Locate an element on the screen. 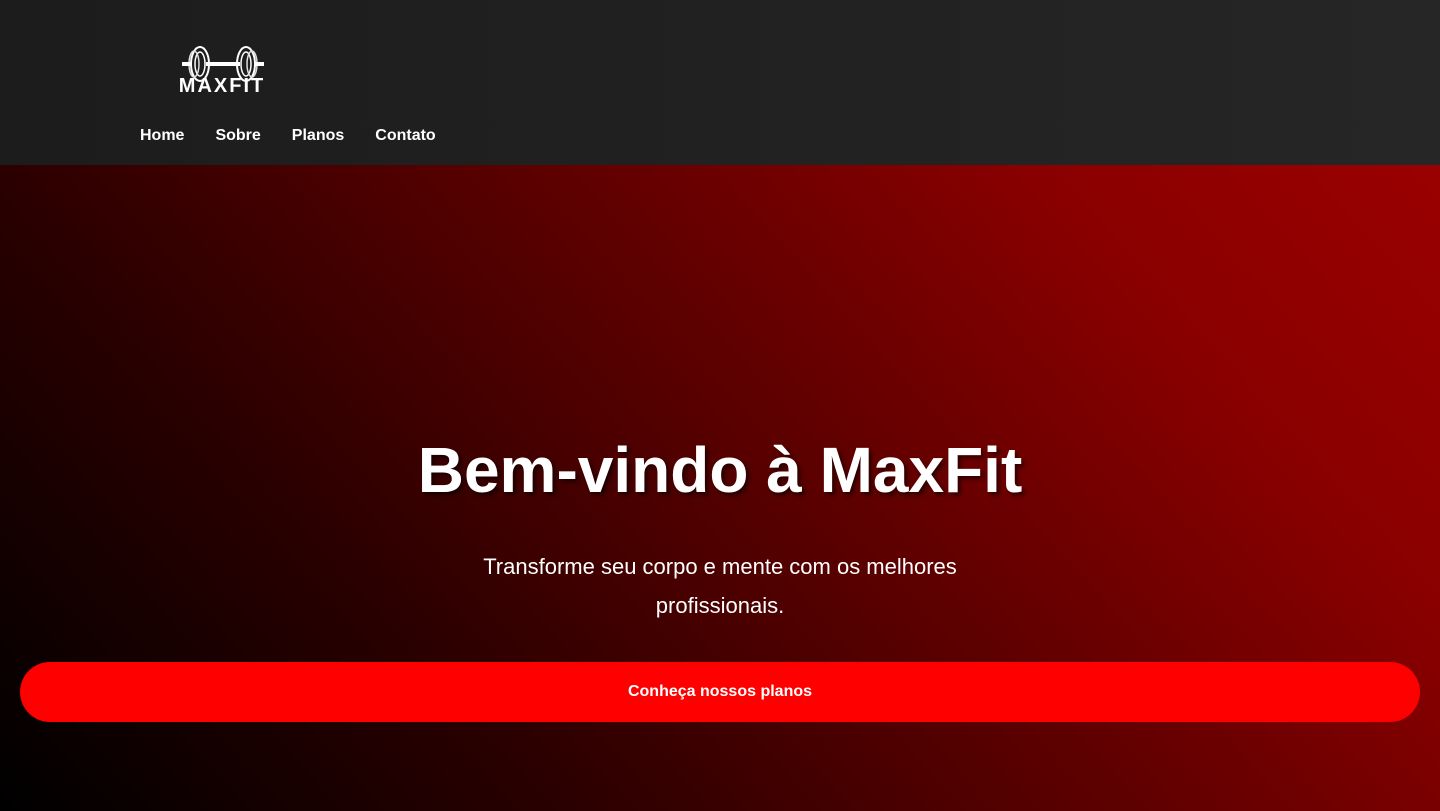  nav-sobre: Sobre is located at coordinates (237, 136).